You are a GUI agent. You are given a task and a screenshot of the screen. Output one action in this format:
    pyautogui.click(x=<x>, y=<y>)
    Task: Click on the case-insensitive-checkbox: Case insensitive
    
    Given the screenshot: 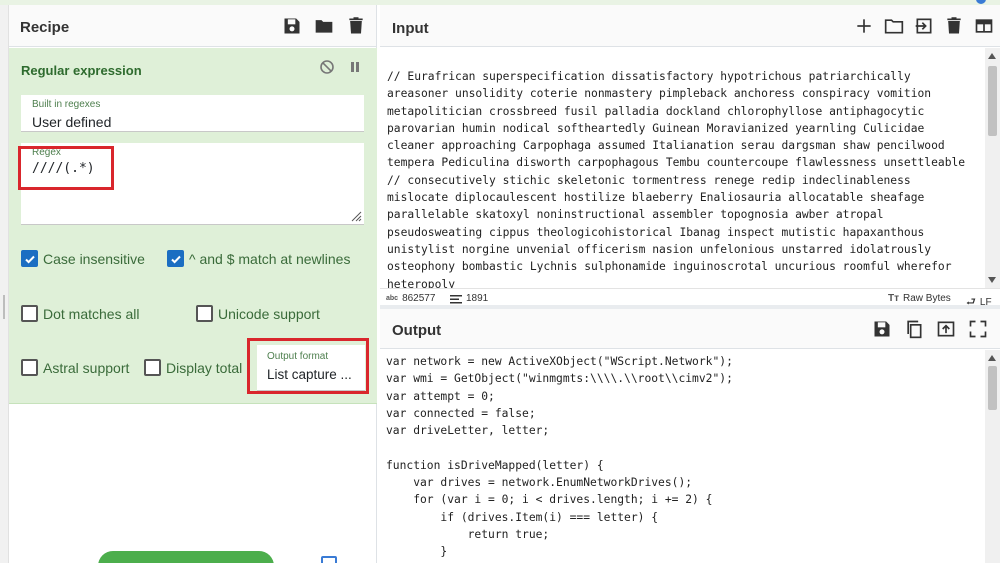 What is the action you would take?
    pyautogui.click(x=83, y=258)
    